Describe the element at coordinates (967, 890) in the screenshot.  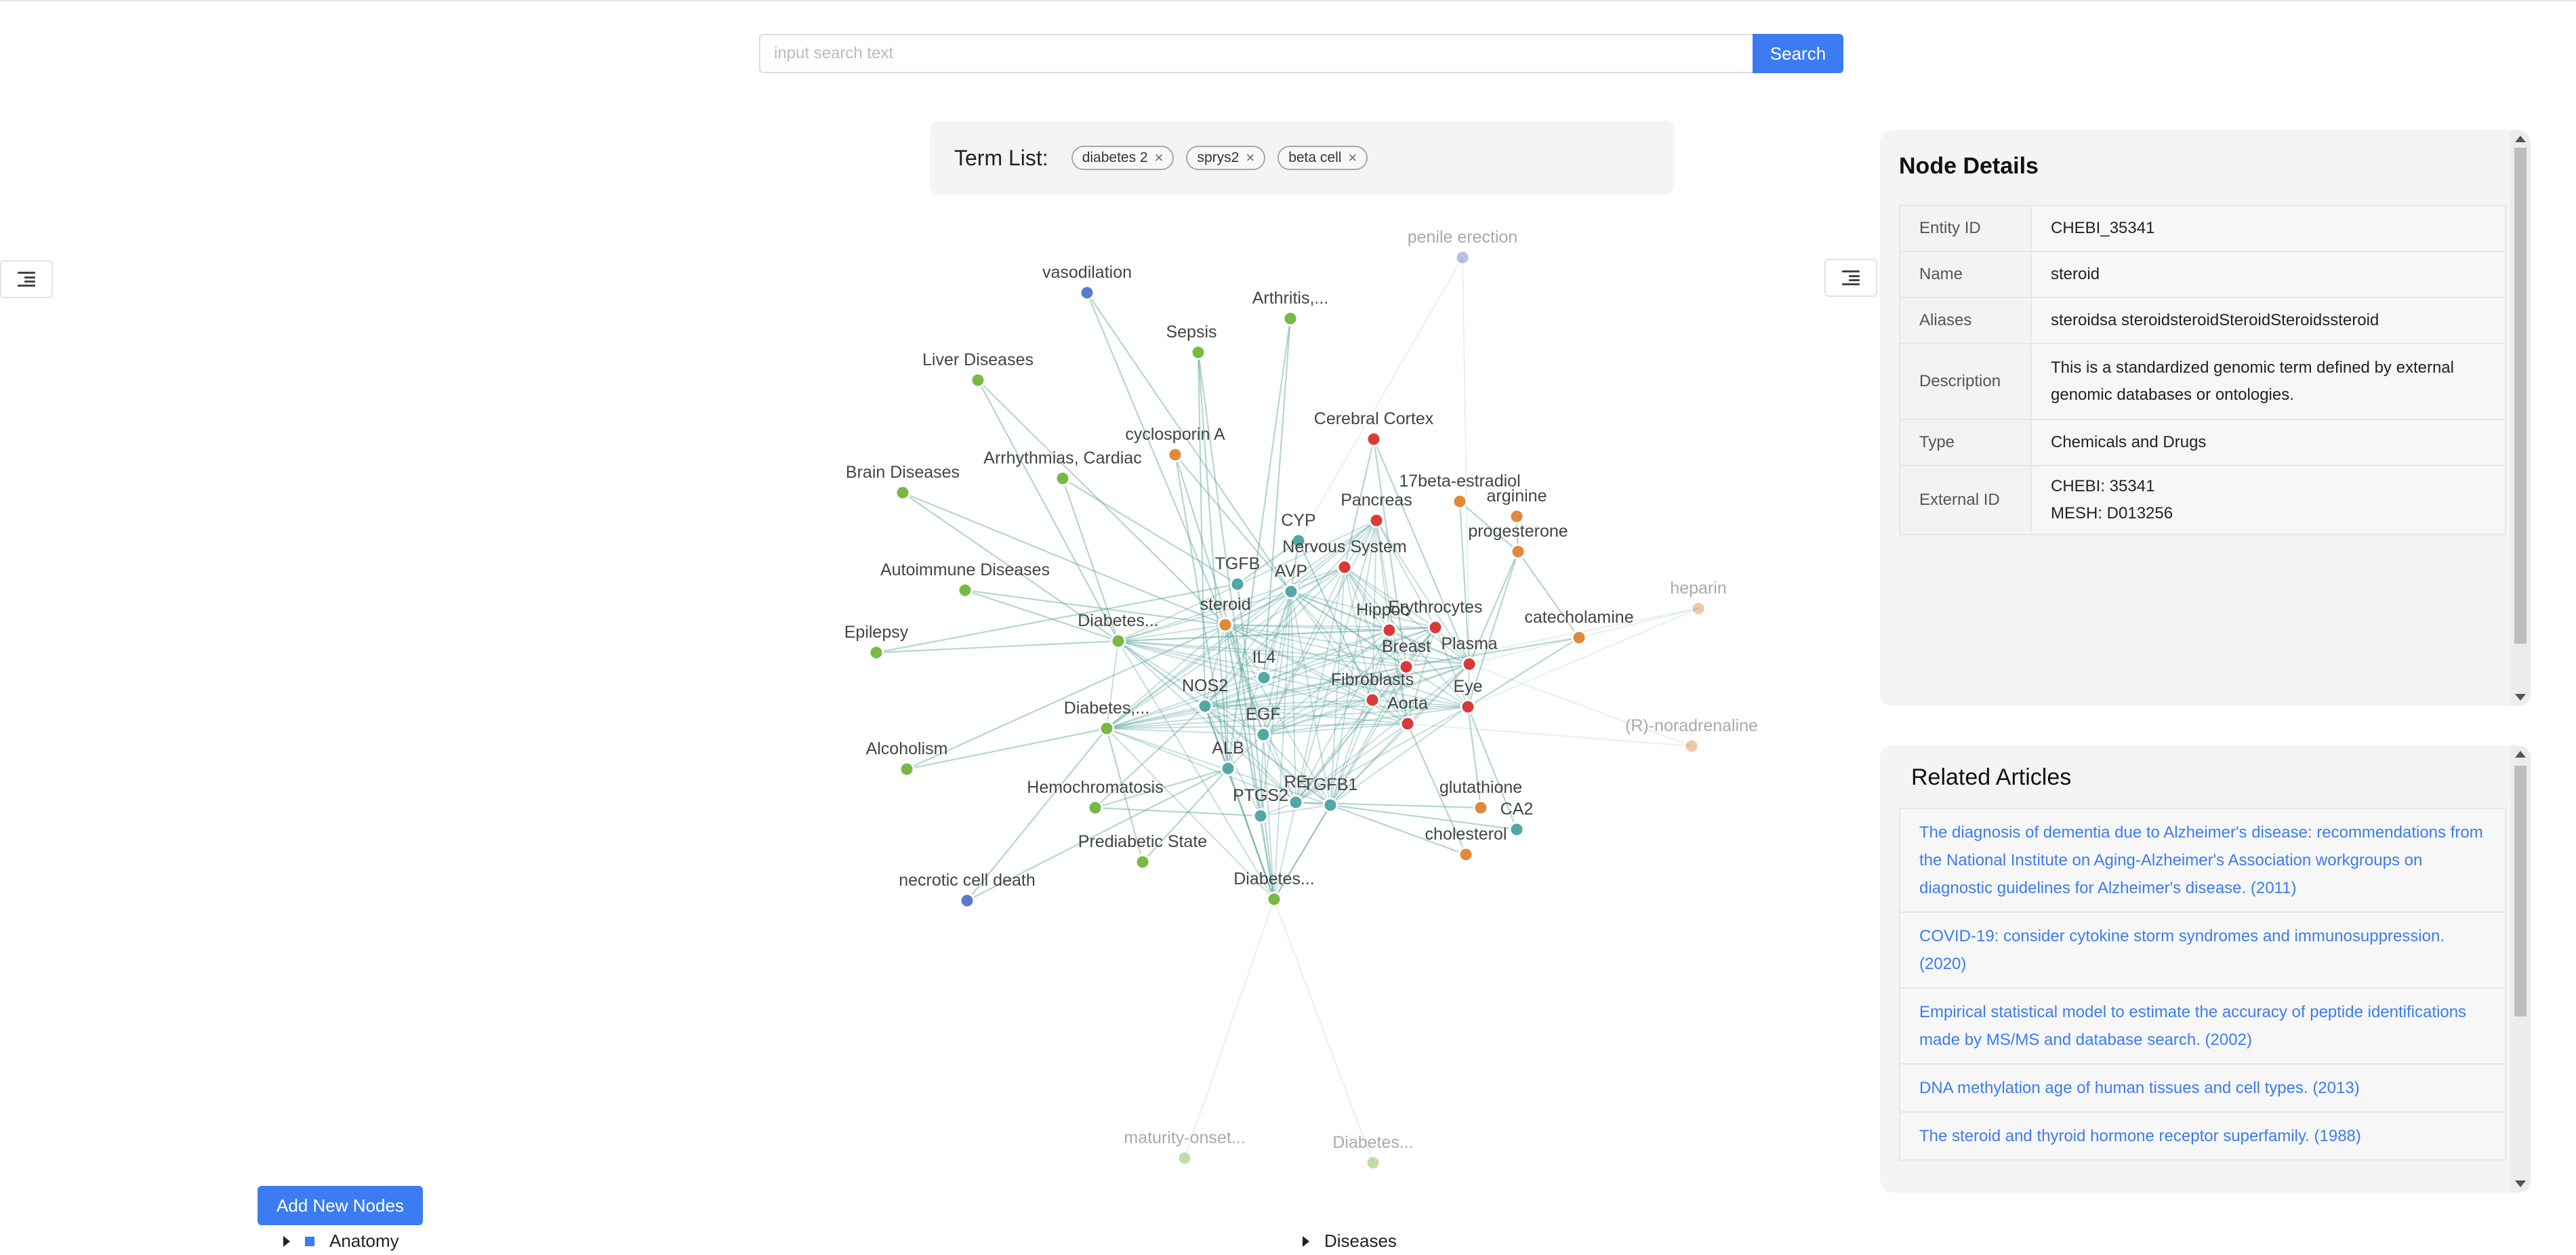
I see `graph-node: necrotic cell death` at that location.